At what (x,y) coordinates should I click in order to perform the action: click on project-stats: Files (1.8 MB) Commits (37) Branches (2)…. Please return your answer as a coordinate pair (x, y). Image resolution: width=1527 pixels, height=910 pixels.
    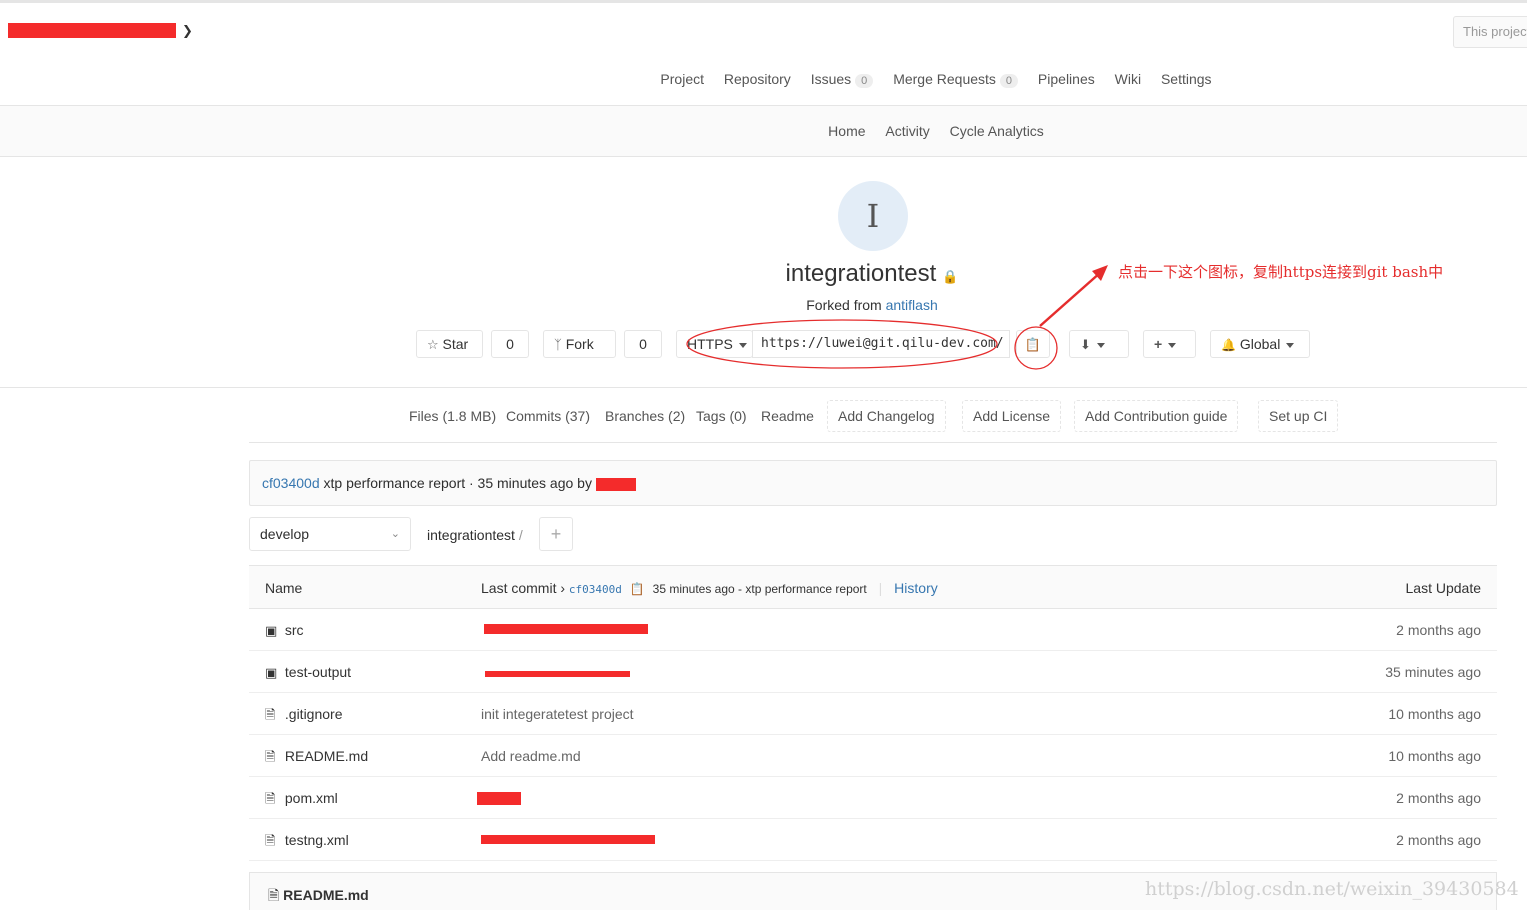
    Looking at the image, I should click on (763, 416).